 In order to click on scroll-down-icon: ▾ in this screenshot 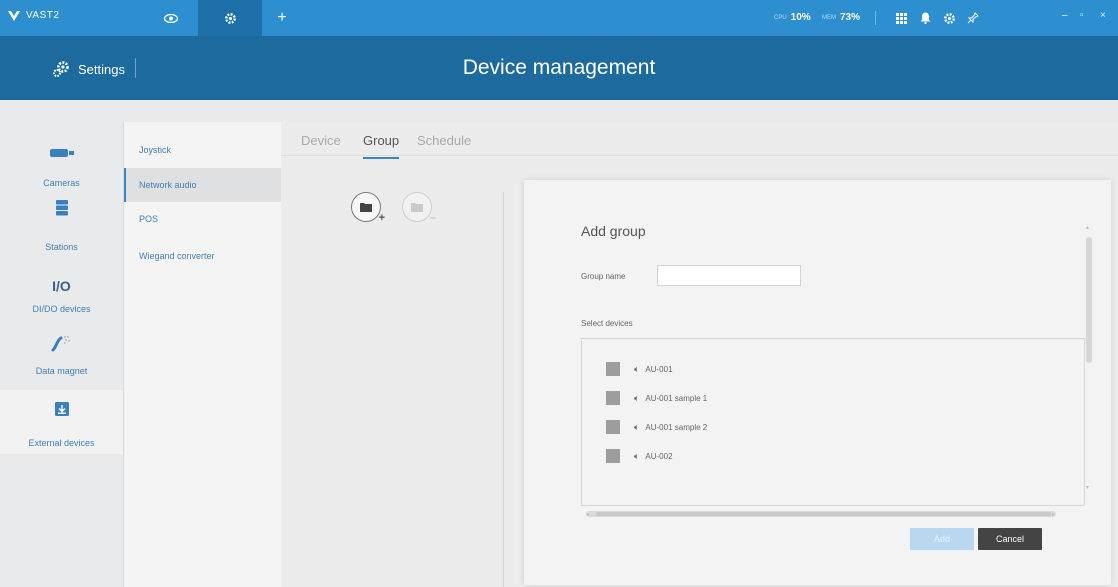, I will do `click(1087, 487)`.